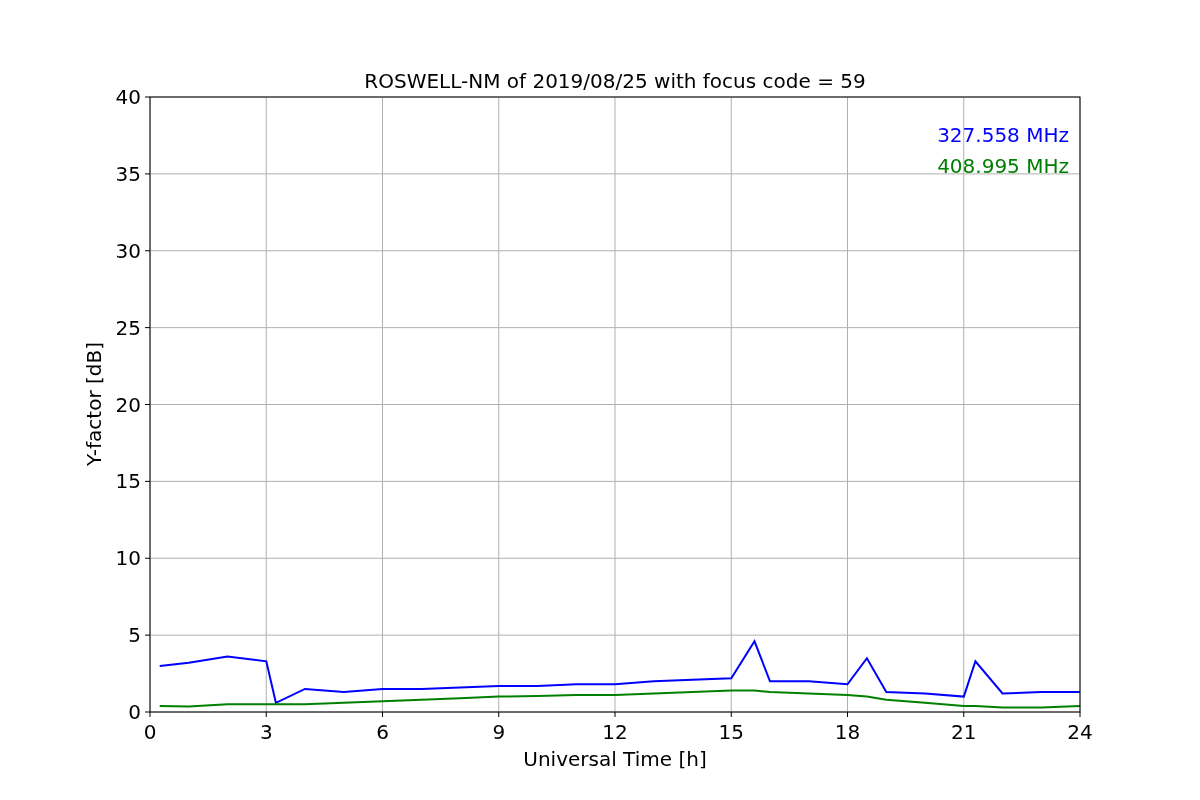 This screenshot has height=800, width=1200. I want to click on x-tick-label: 3, so click(266, 732).